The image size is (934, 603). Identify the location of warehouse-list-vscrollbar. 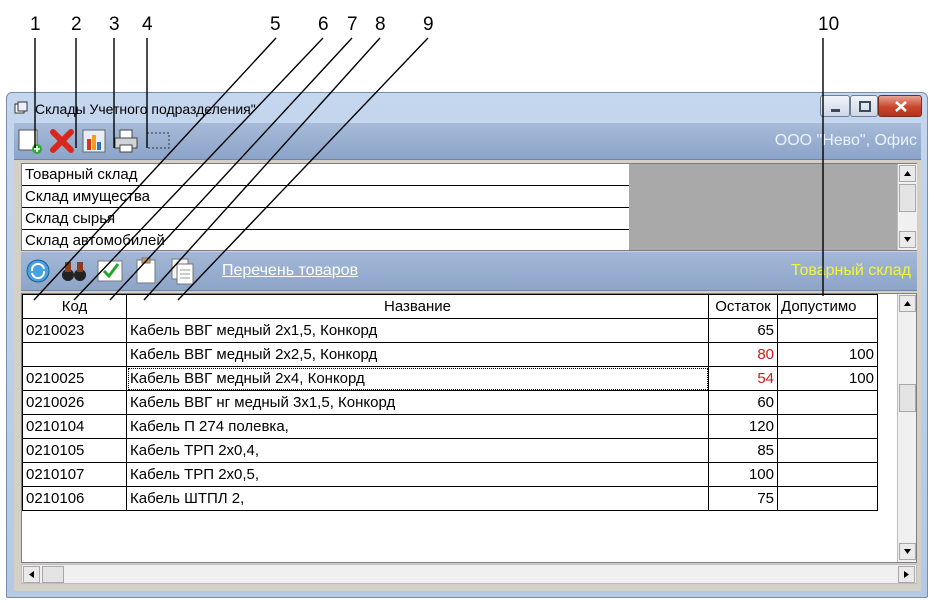
(907, 207).